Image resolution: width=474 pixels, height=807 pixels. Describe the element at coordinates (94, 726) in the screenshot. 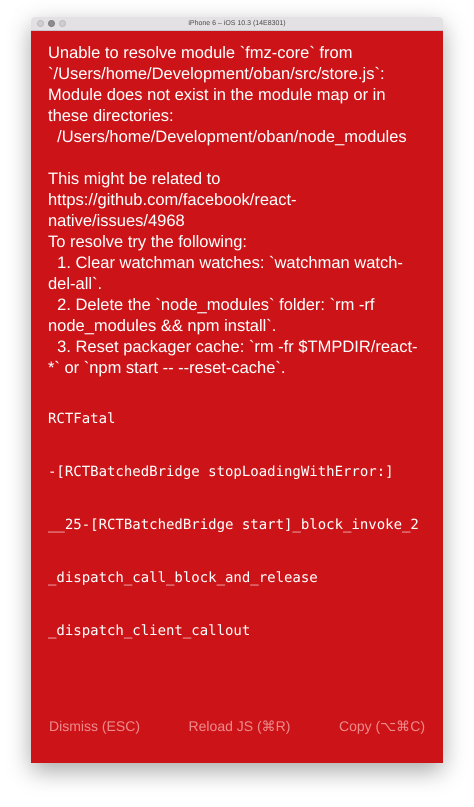

I see `action-button: Dismiss (ESC)` at that location.